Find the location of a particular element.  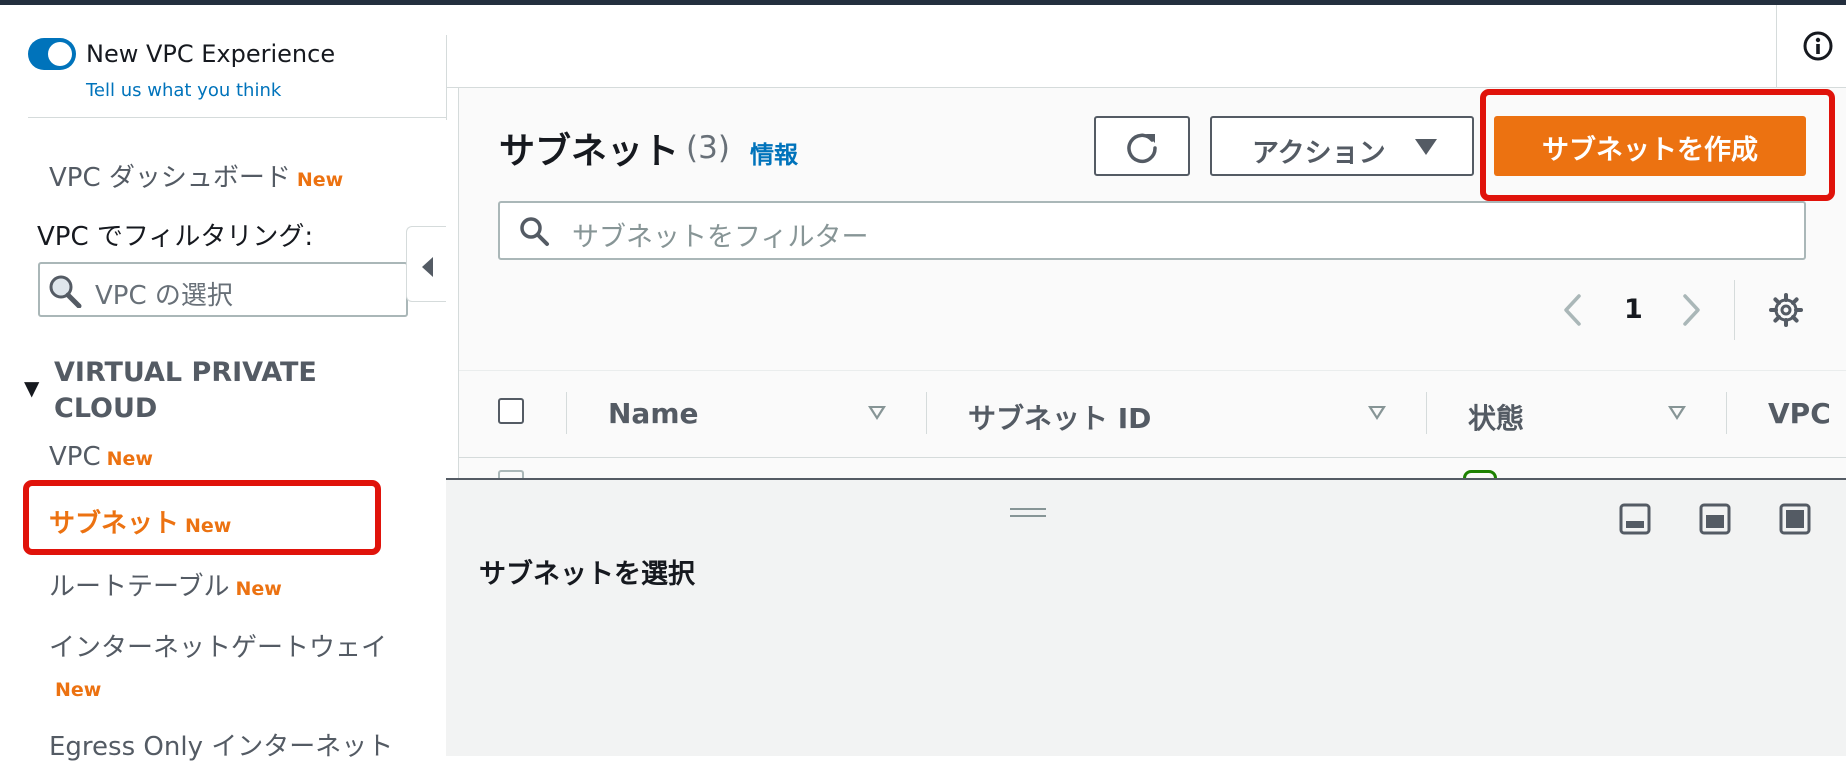

split-panel-title: サブネットを選択 is located at coordinates (587, 574).